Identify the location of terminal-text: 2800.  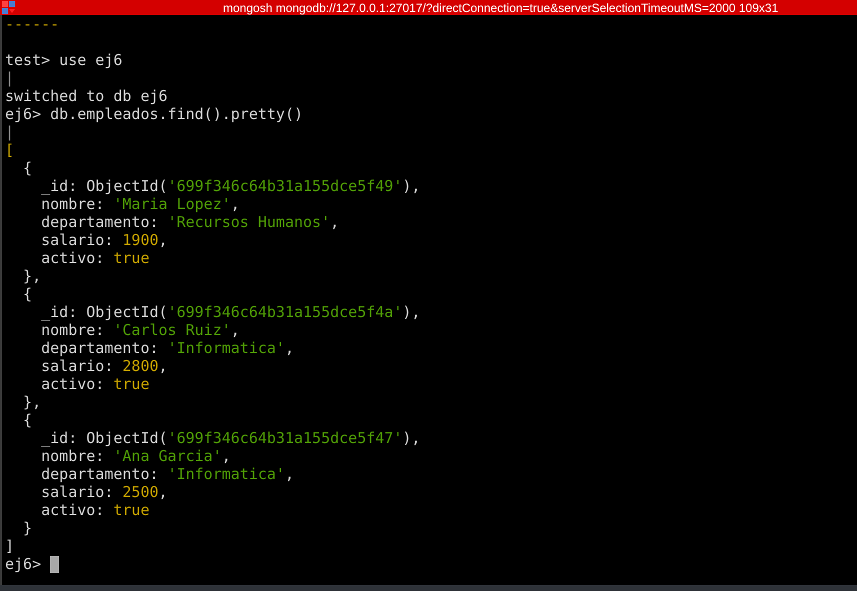
(140, 366).